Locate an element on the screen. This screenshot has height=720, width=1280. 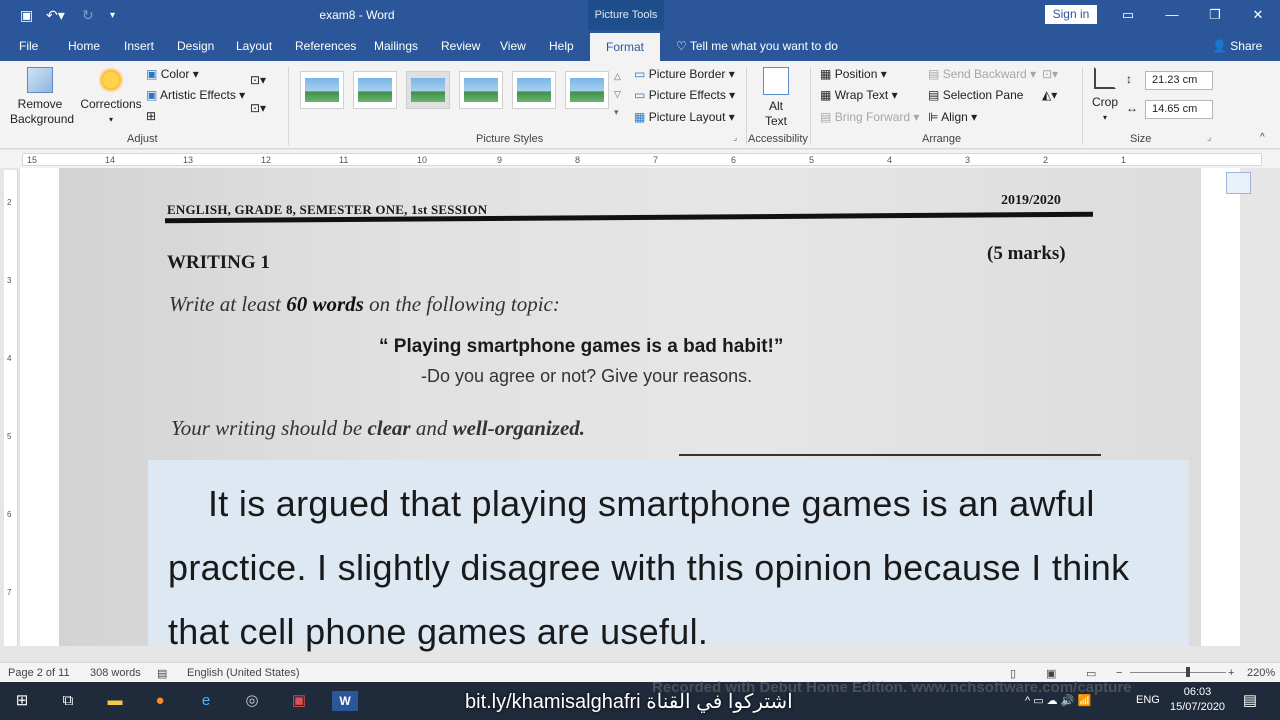
page-indicator: Page 2 of 11 is located at coordinates (39, 673).